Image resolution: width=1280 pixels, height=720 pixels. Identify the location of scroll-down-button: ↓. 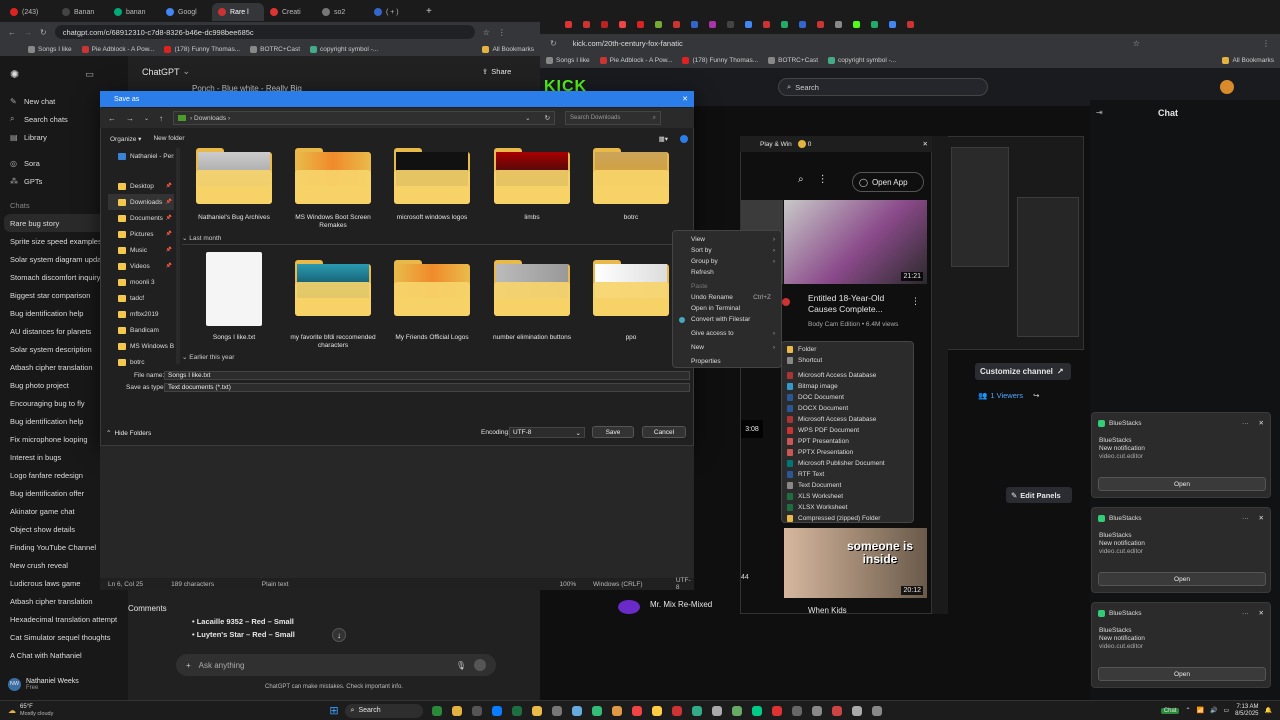
(339, 635).